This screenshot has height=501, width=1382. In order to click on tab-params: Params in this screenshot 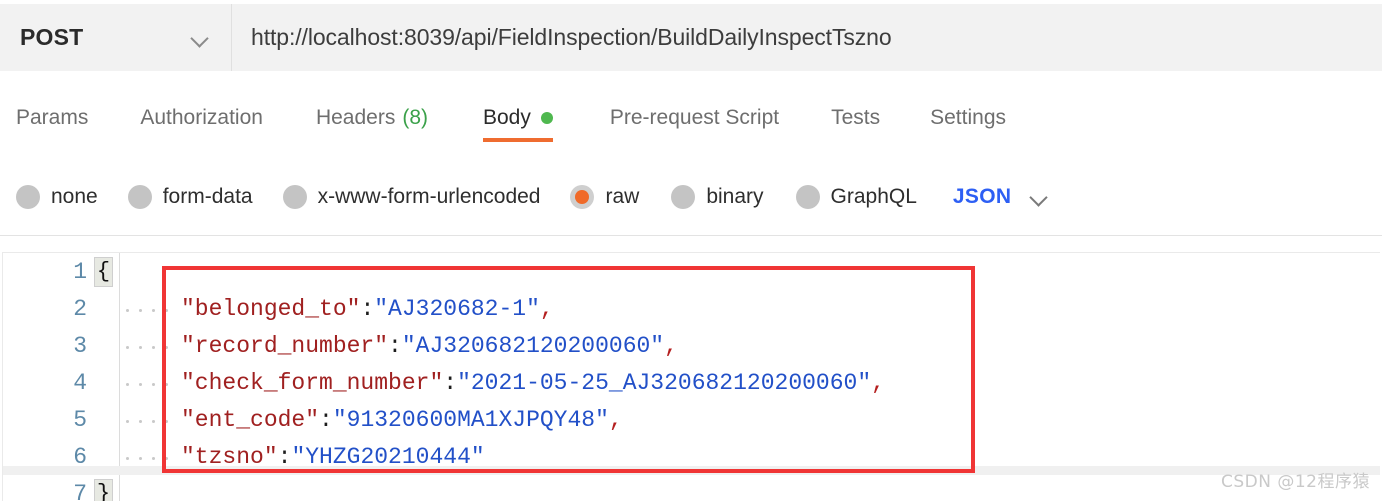, I will do `click(52, 124)`.